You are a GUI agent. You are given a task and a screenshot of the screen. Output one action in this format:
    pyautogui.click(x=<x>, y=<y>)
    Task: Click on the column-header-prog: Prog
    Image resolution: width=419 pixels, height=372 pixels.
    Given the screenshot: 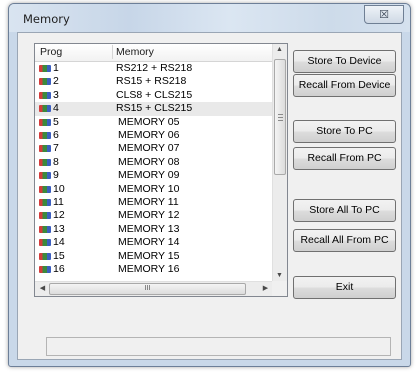 What is the action you would take?
    pyautogui.click(x=51, y=52)
    